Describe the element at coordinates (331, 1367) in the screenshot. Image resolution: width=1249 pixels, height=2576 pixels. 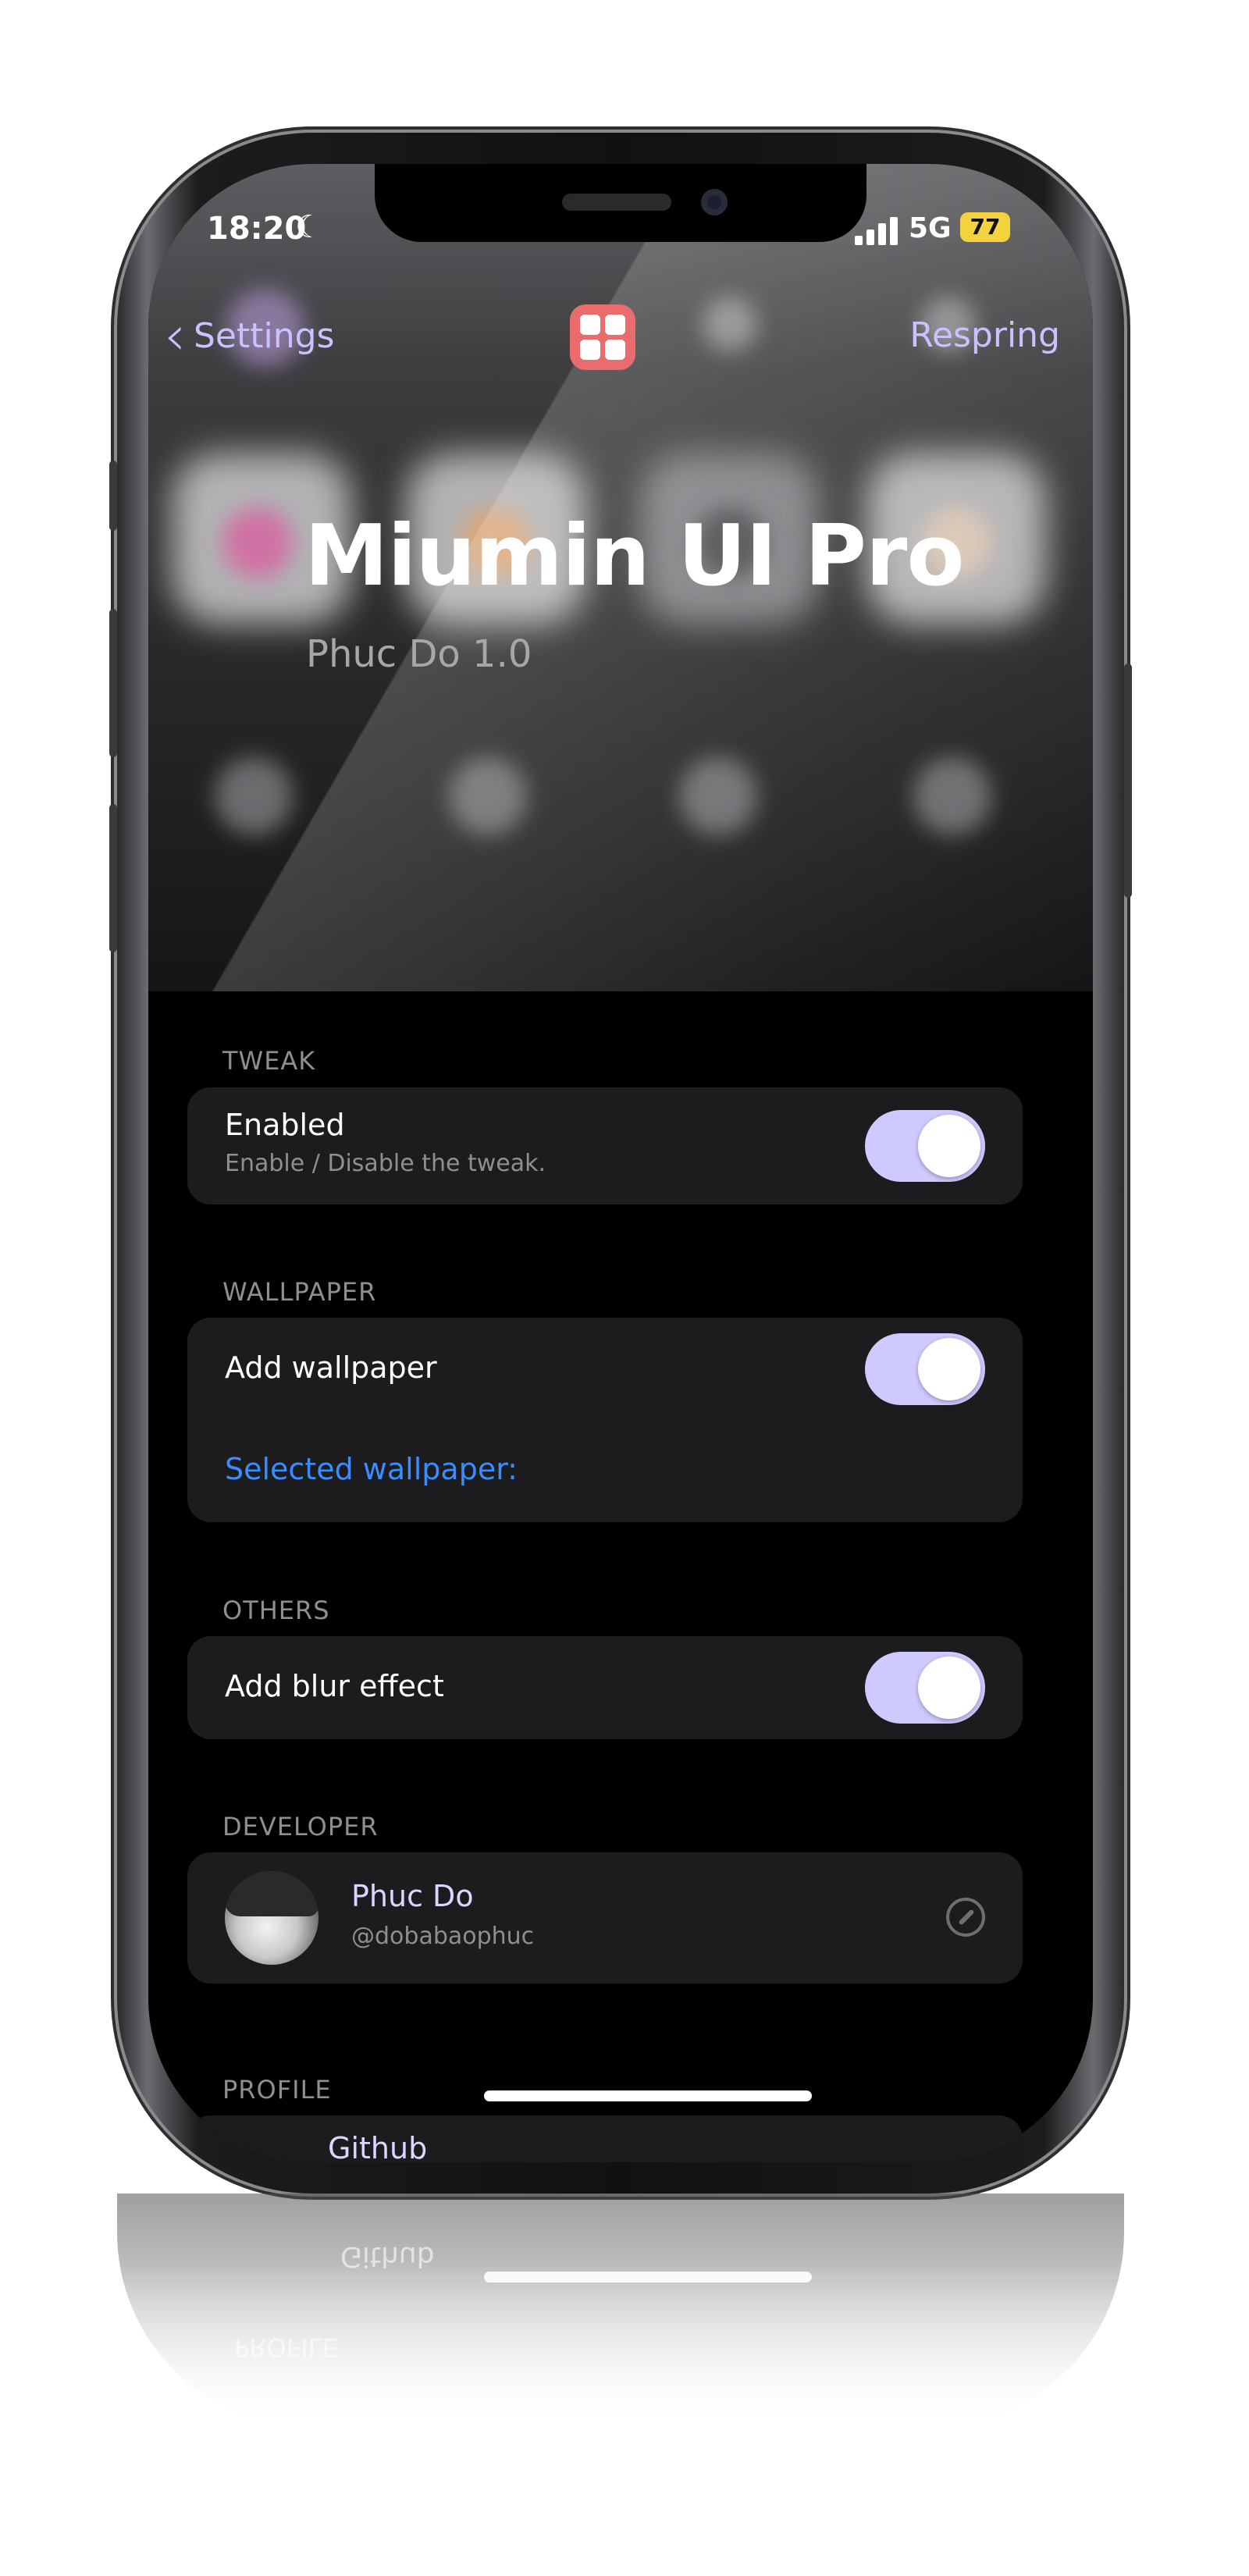
I see `add-wallpaper-title: Add wallpaper` at that location.